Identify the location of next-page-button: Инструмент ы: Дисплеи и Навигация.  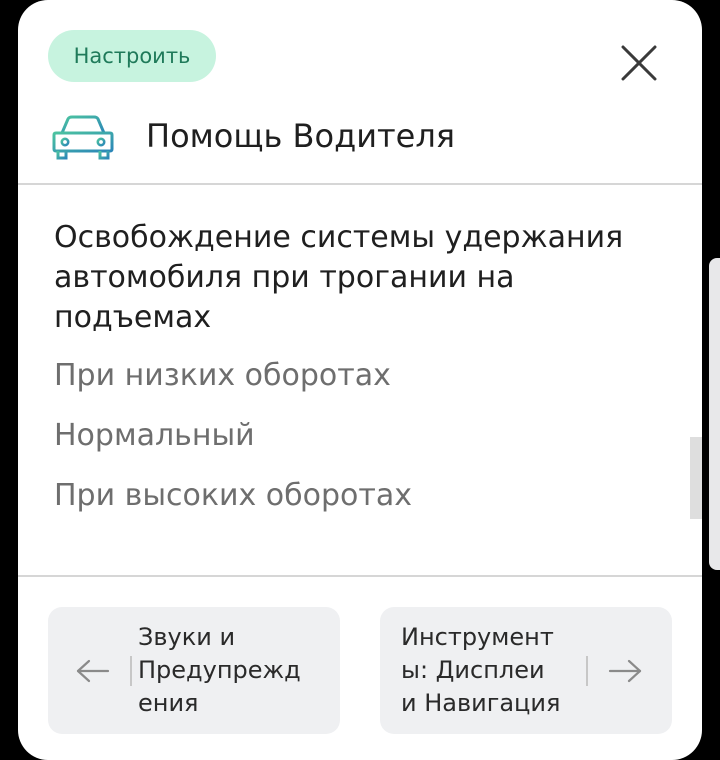
(526, 670).